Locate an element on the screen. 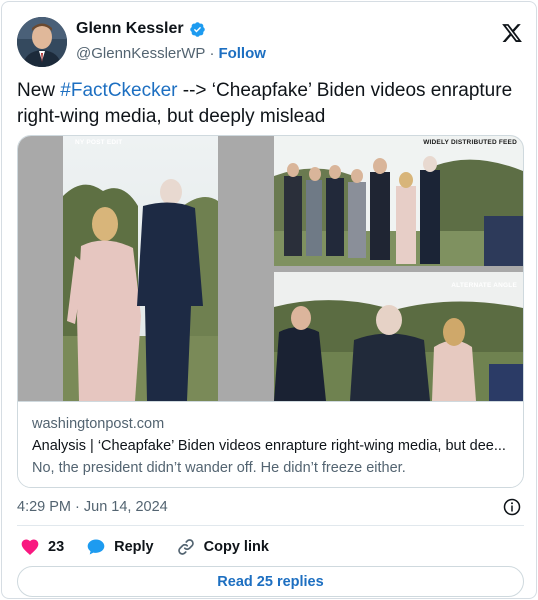 Image resolution: width=538 pixels, height=600 pixels. bottom-right-video-panel: ALTERNATE ANGLE is located at coordinates (398, 336).